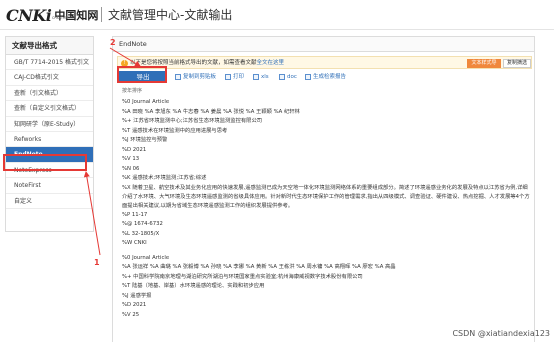 The image size is (554, 342). Describe the element at coordinates (131, 168) in the screenshot. I see `record-line: %N 06` at that location.